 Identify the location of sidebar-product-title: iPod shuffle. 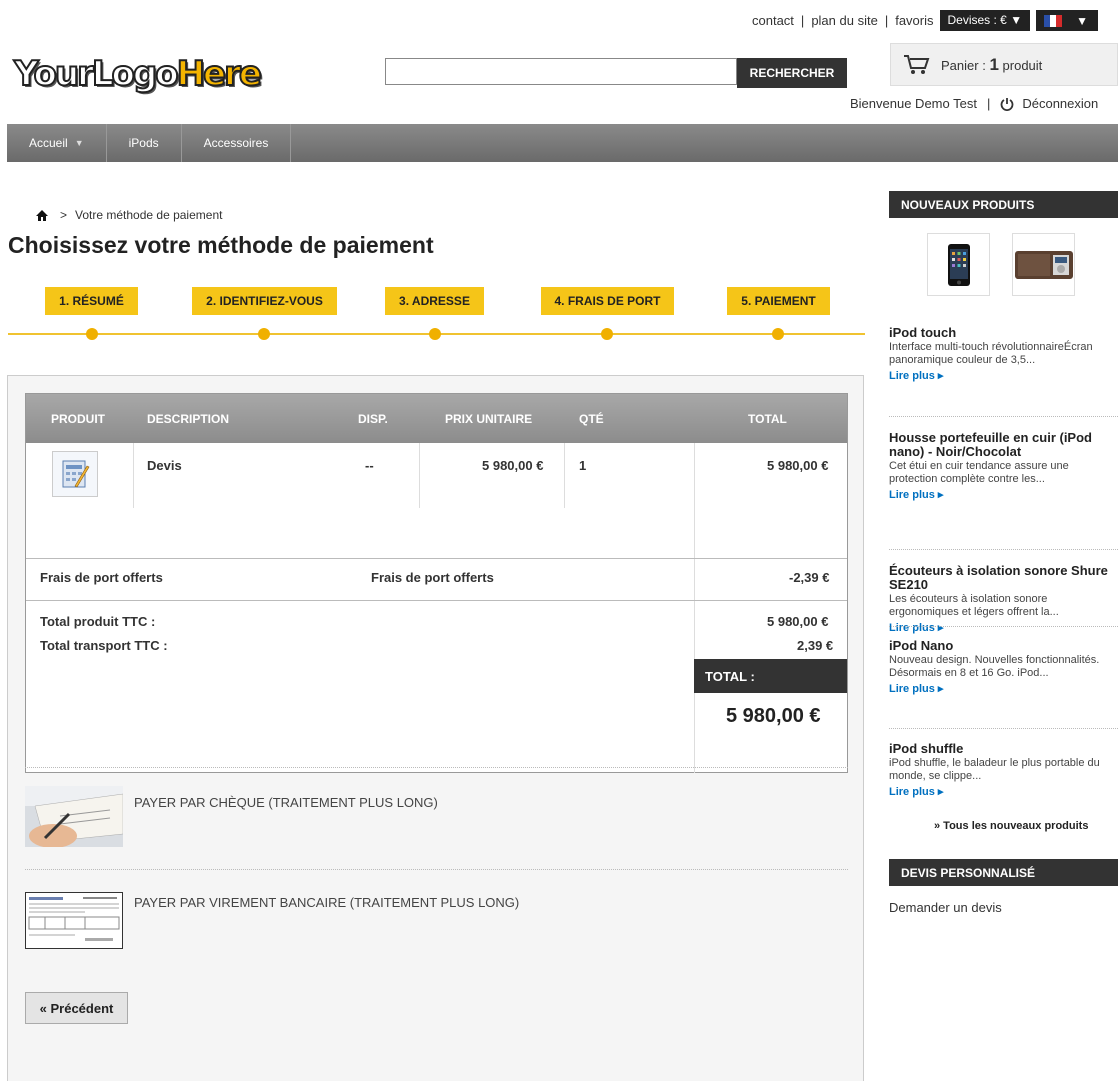
(1003, 749).